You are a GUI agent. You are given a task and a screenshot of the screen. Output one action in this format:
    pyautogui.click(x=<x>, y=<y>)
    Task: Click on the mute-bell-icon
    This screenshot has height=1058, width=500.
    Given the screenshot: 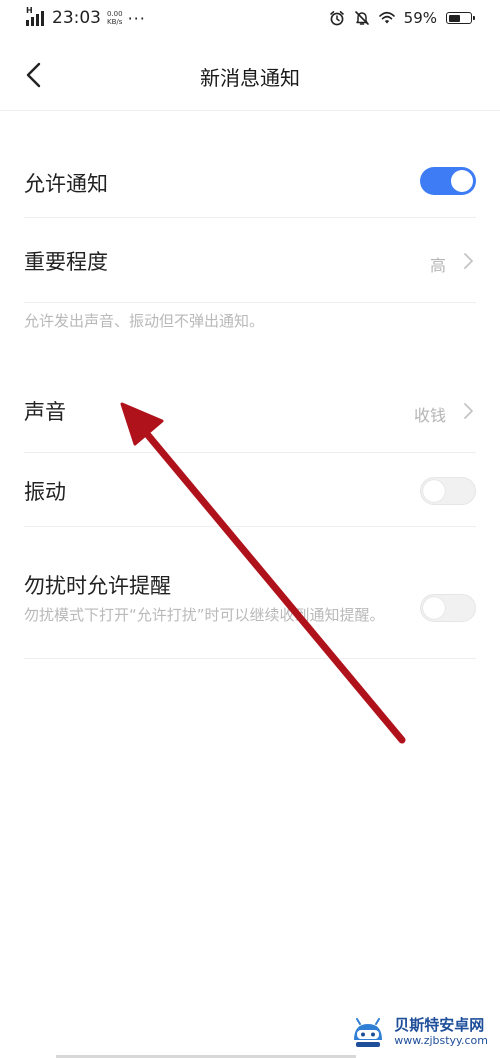 What is the action you would take?
    pyautogui.click(x=361, y=18)
    